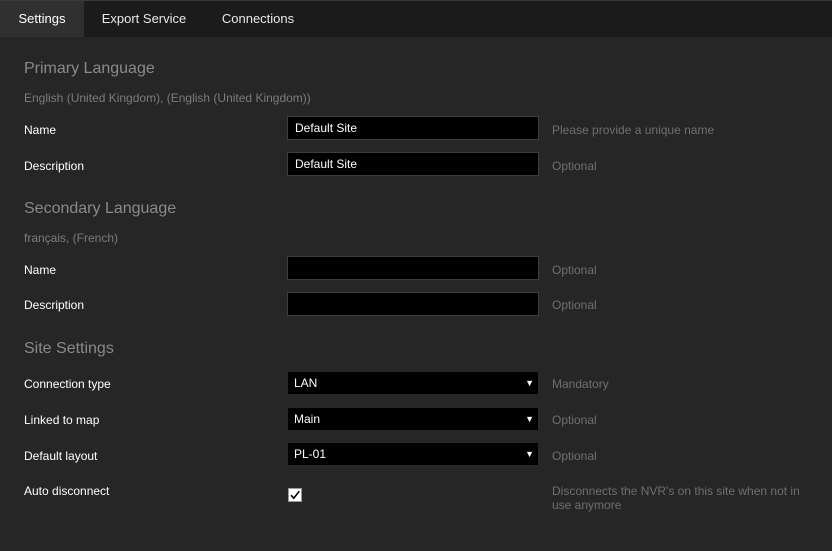 The width and height of the screenshot is (832, 551). Describe the element at coordinates (89, 68) in the screenshot. I see `primary-language-title: Primary Language` at that location.